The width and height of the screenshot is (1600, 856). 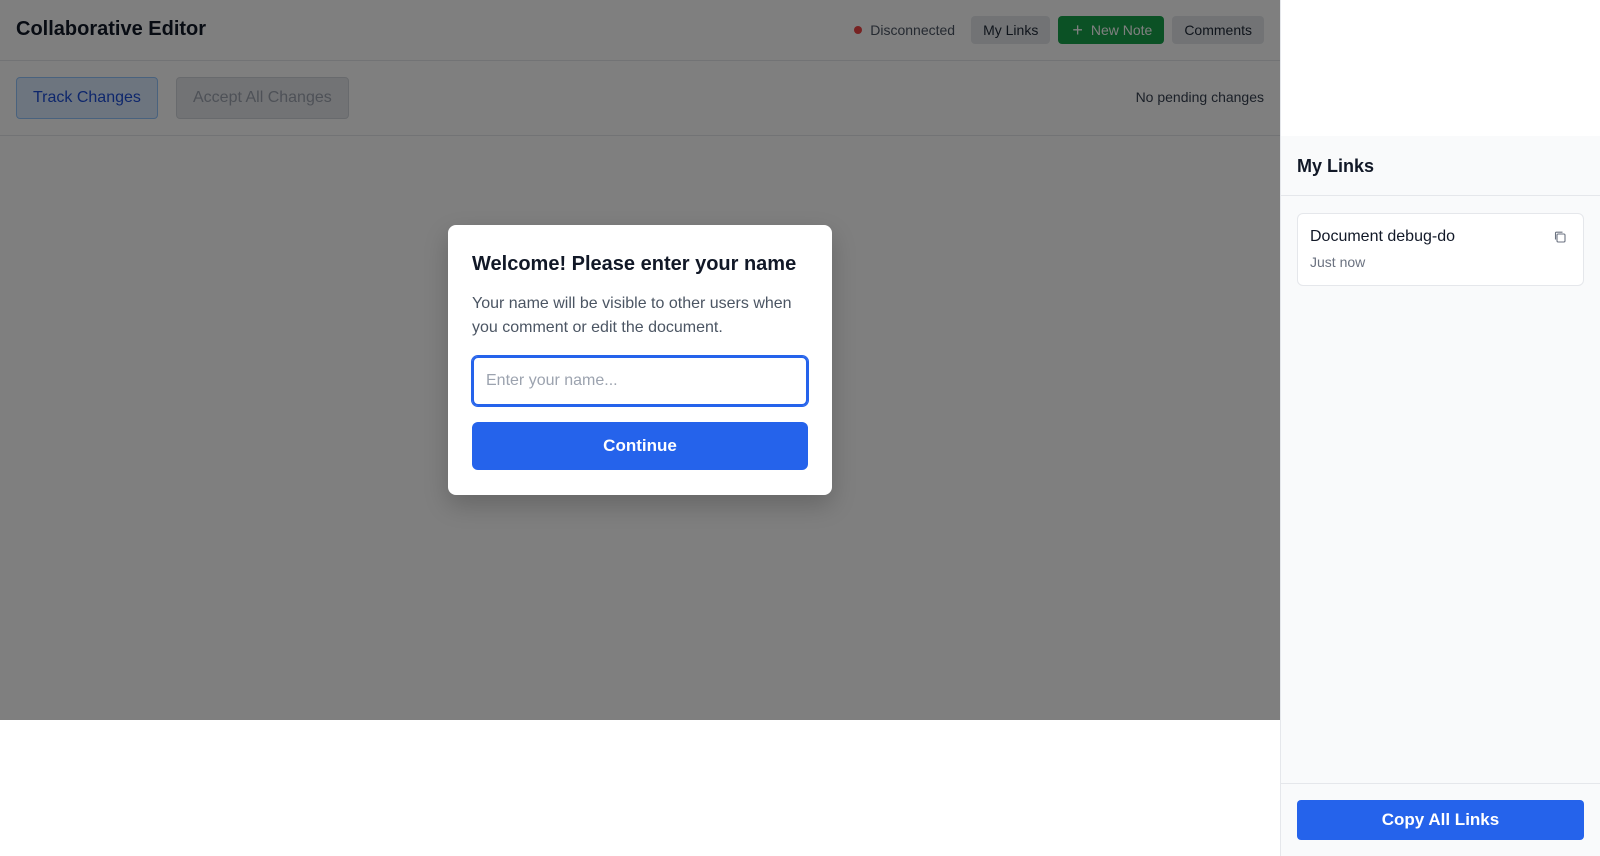 What do you see at coordinates (1338, 262) in the screenshot?
I see `link-timestamp: Just now` at bounding box center [1338, 262].